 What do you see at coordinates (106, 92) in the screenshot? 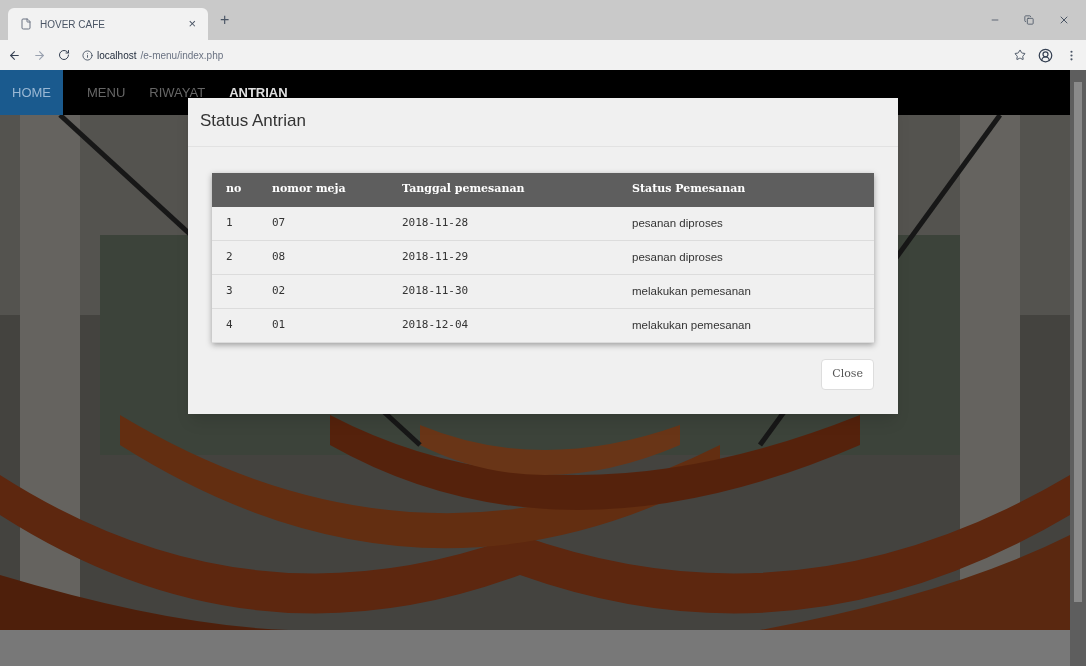
I see `nav-link: MENU` at bounding box center [106, 92].